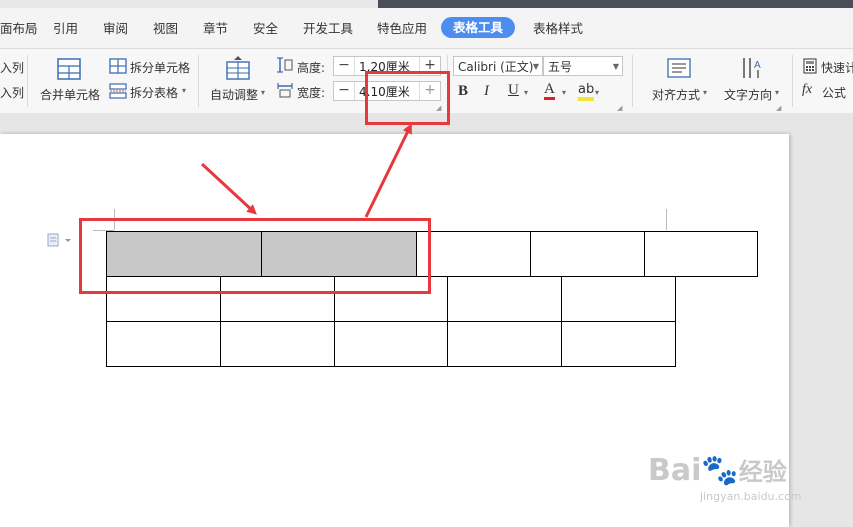  What do you see at coordinates (306, 170) in the screenshot?
I see `annotation-arrows` at bounding box center [306, 170].